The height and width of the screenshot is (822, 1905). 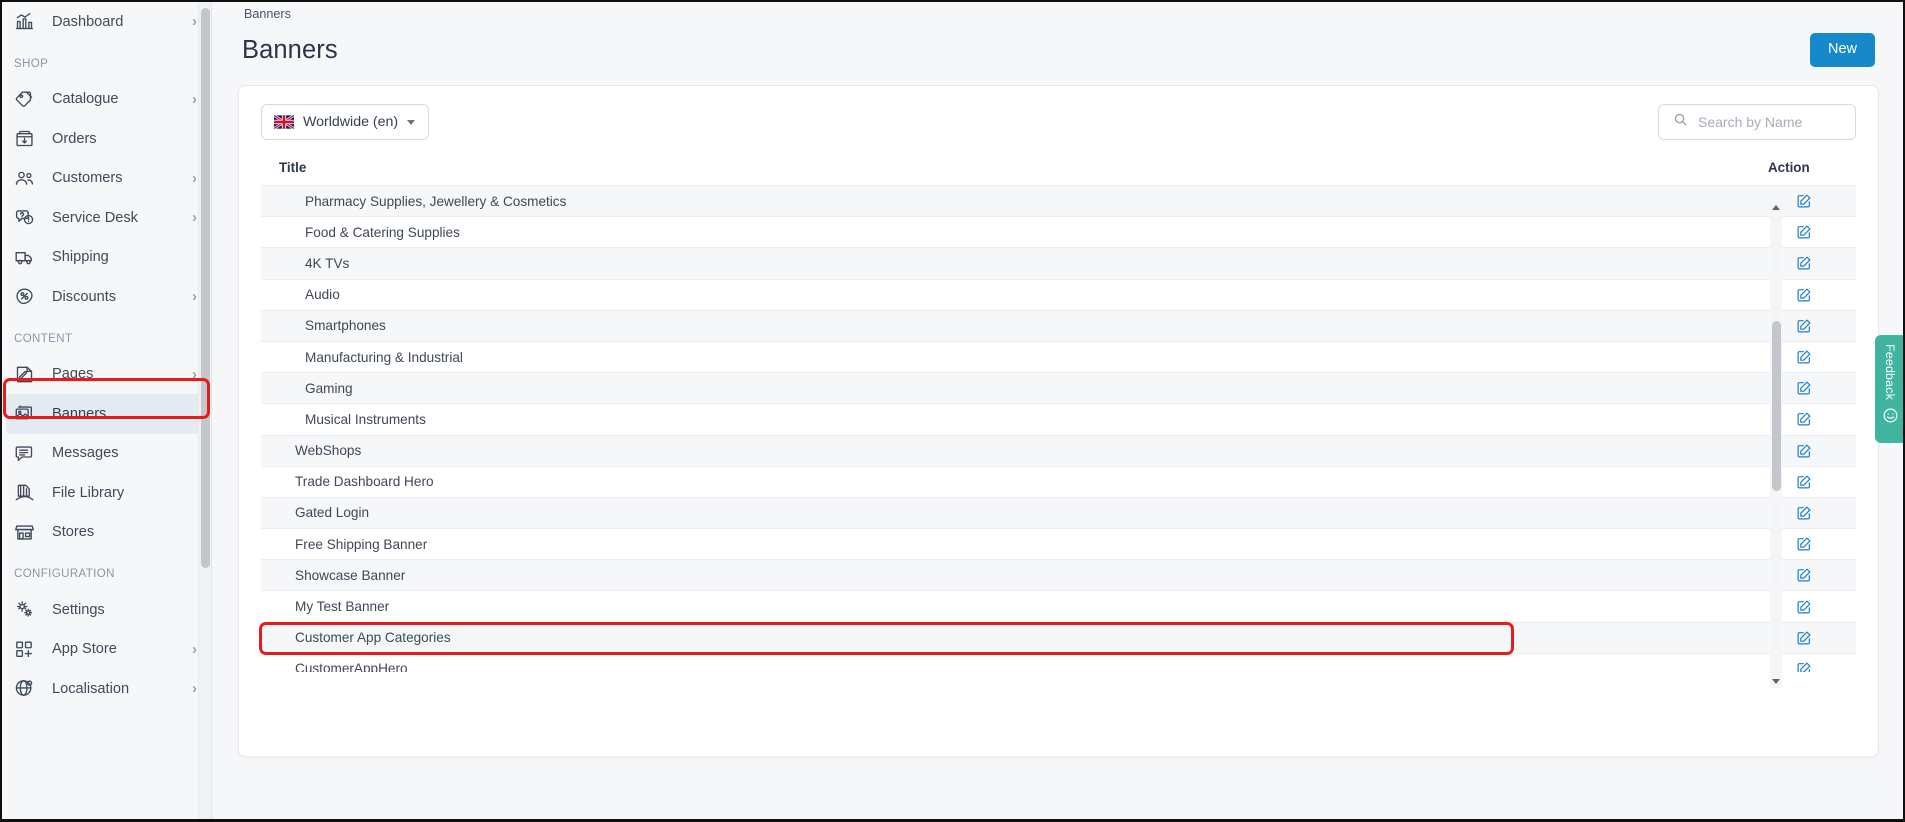 What do you see at coordinates (1058, 47) in the screenshot?
I see `title-row: Banners New` at bounding box center [1058, 47].